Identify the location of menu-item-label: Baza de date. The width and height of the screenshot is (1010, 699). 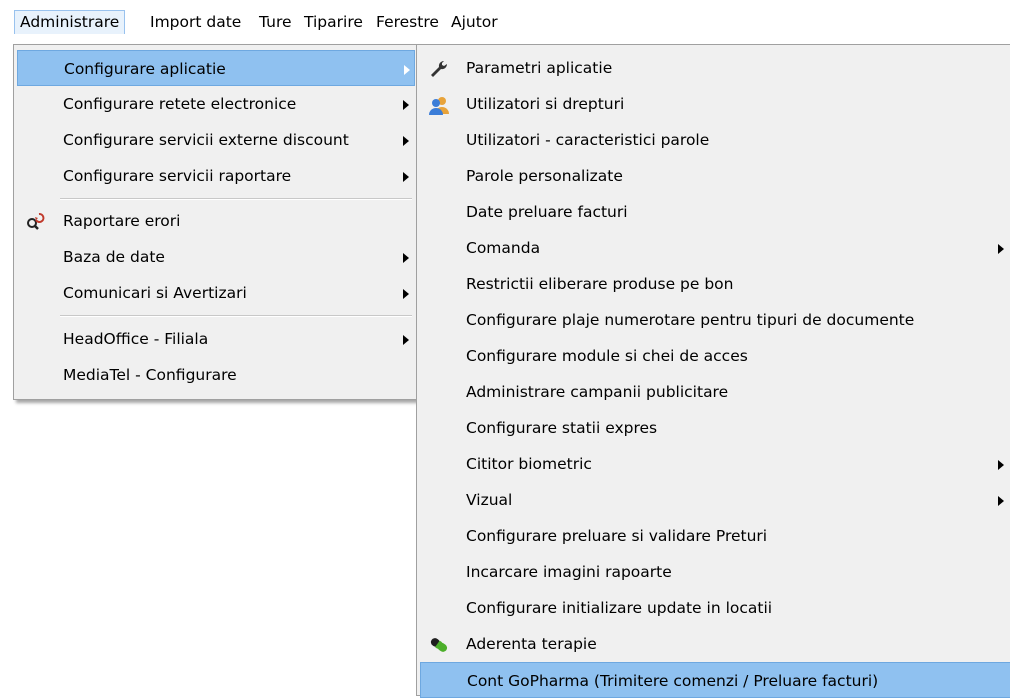
(114, 257).